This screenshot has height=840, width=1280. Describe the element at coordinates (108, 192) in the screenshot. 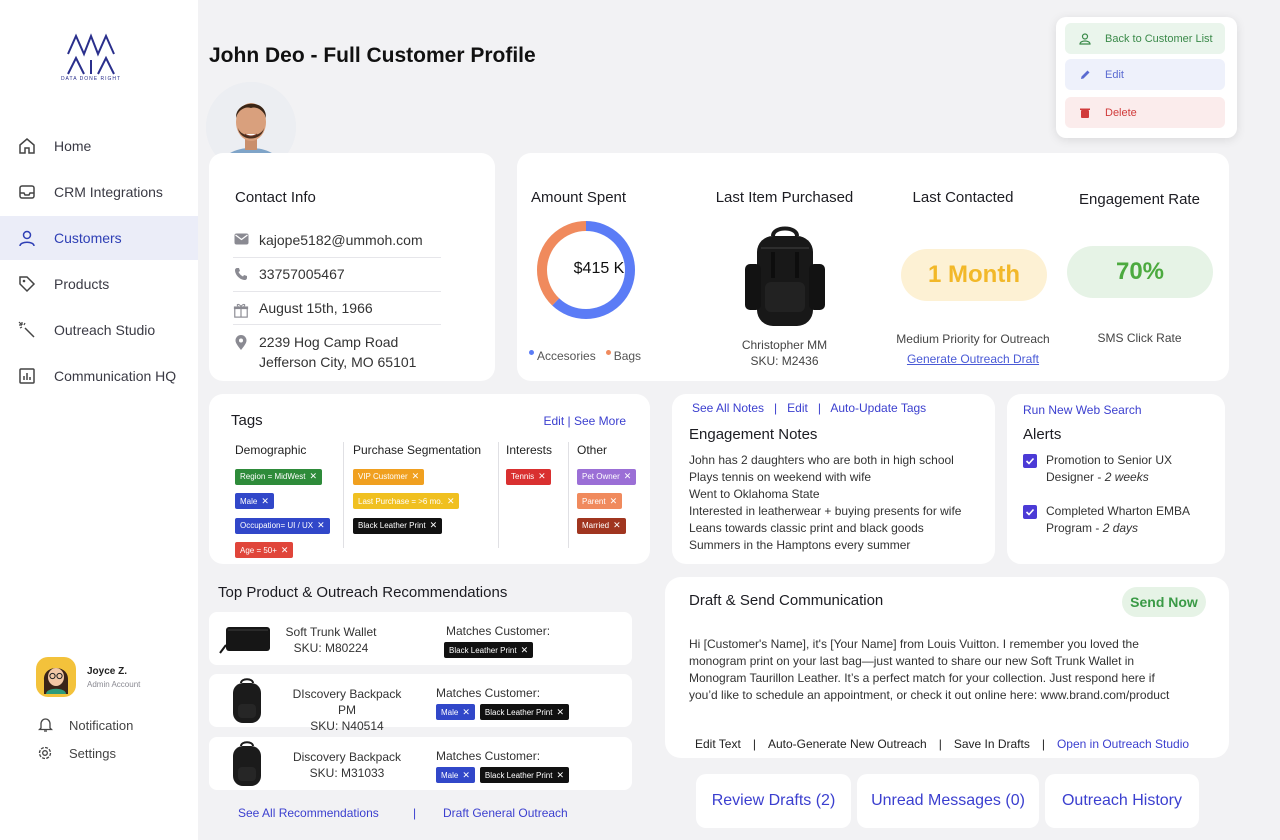

I see `sidebar-item-label: CRM Integrations` at that location.